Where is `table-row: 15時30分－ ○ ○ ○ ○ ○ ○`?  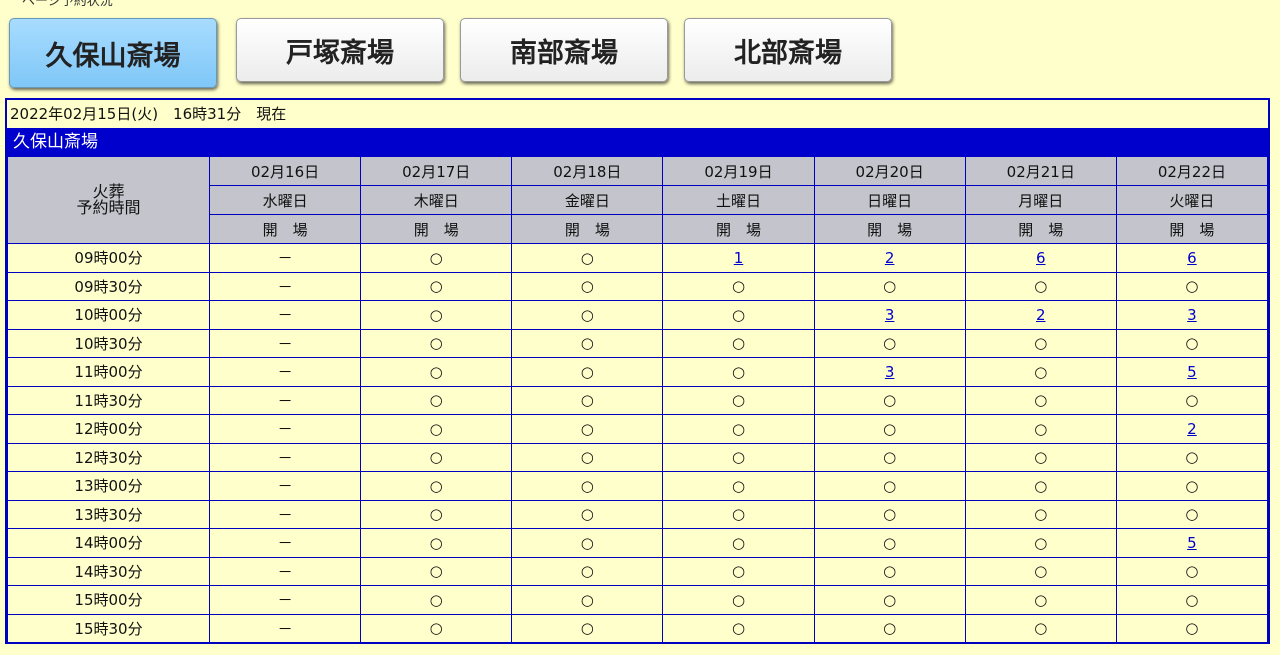 table-row: 15時30分－ ○ ○ ○ ○ ○ ○ is located at coordinates (638, 628).